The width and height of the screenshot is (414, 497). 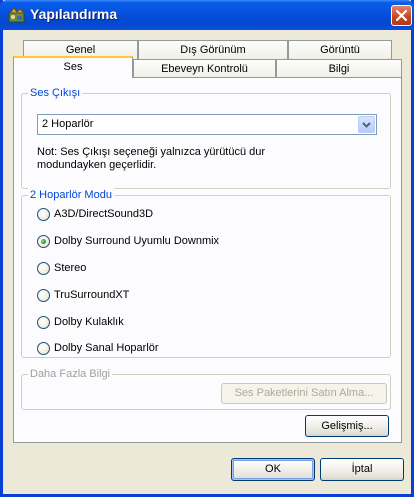 I want to click on button-label: İptal, so click(x=362, y=469).